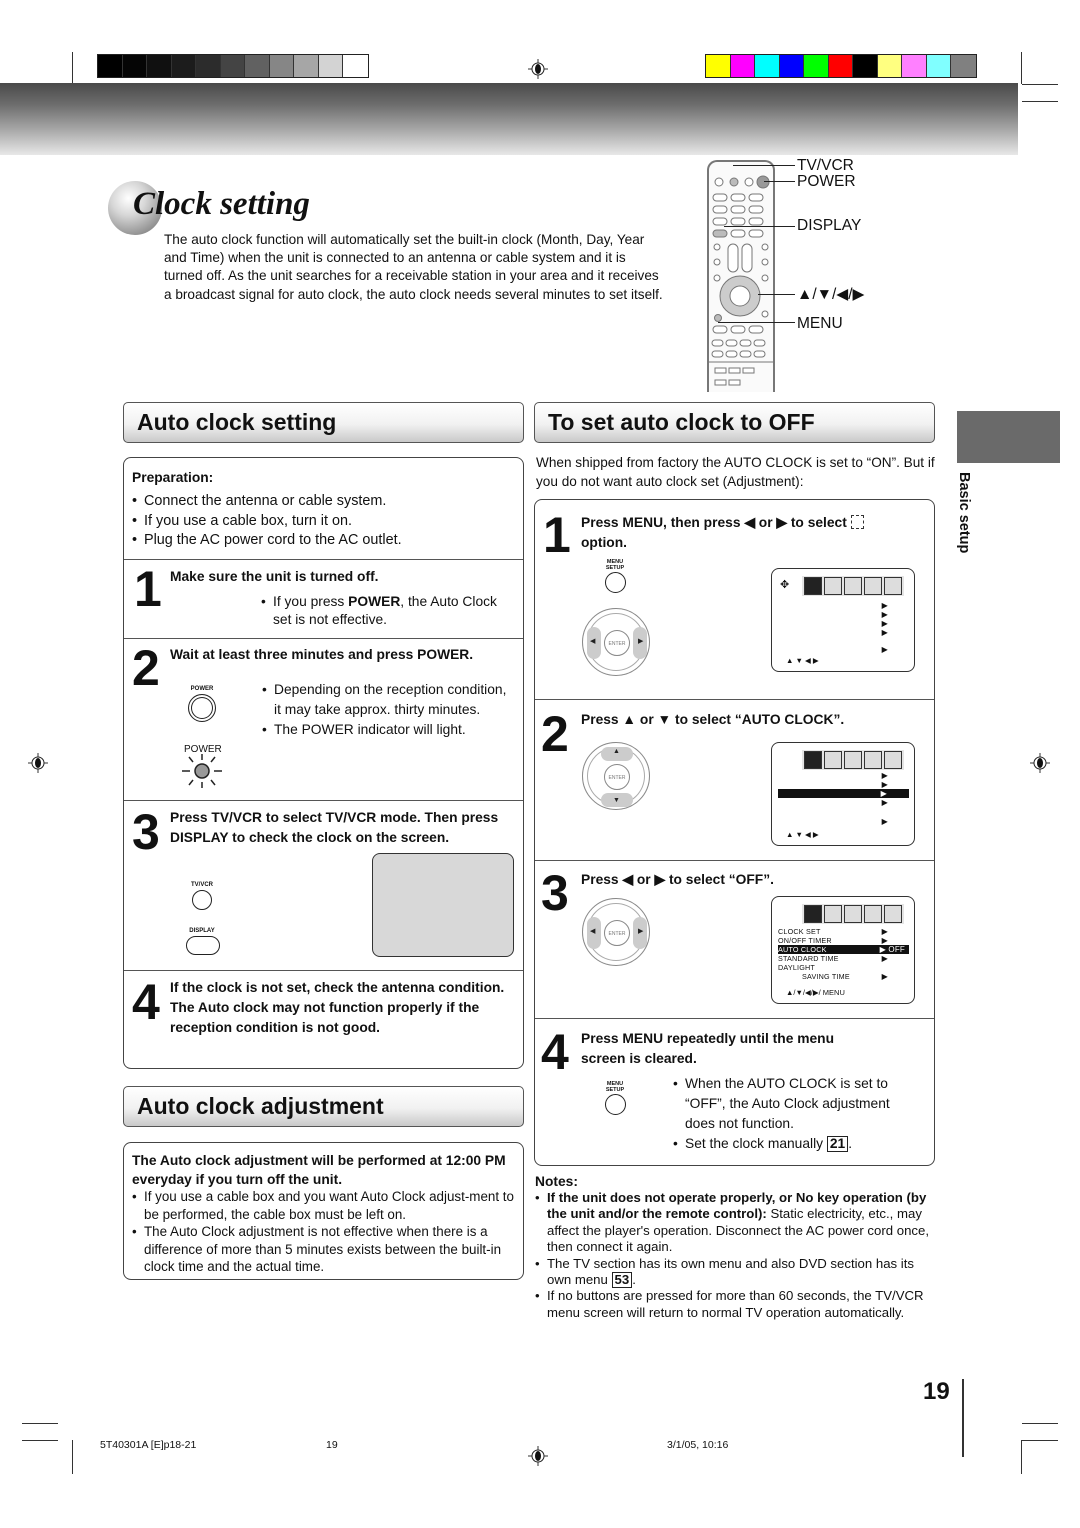 This screenshot has height=1528, width=1080. Describe the element at coordinates (615, 565) in the screenshot. I see `menu-button-label: MENU SETUP` at that location.